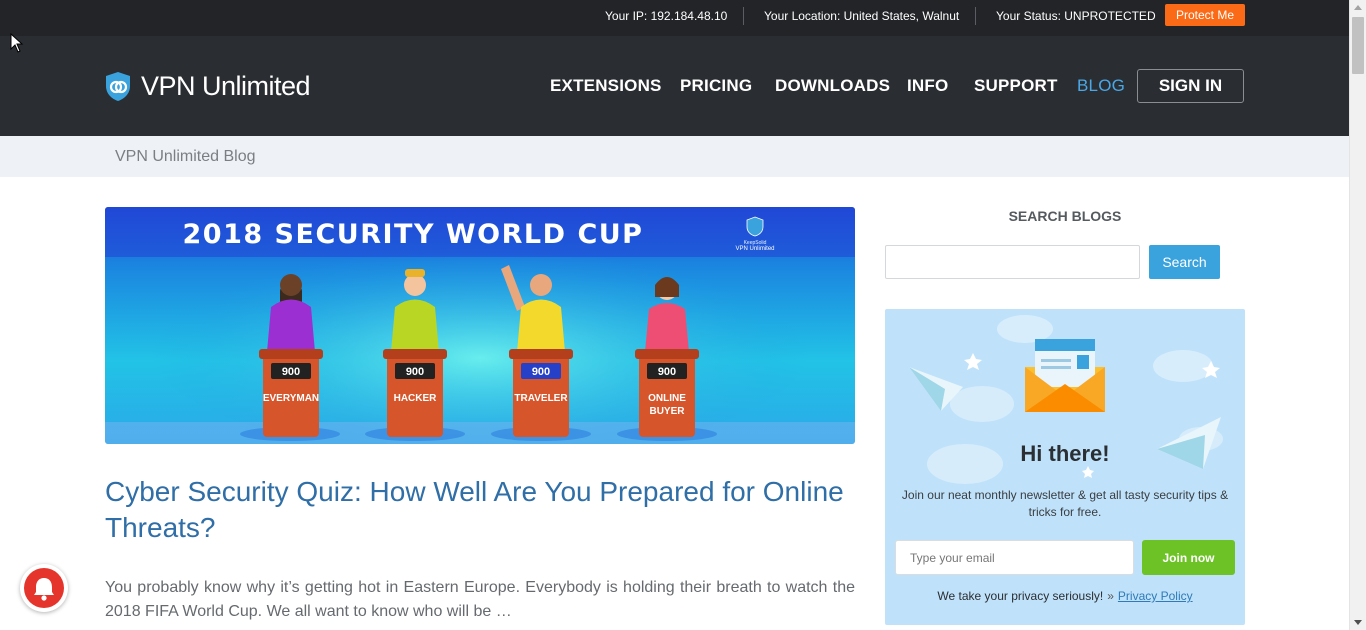  I want to click on breadcrumb: VPN Unlimited Blog, so click(185, 157).